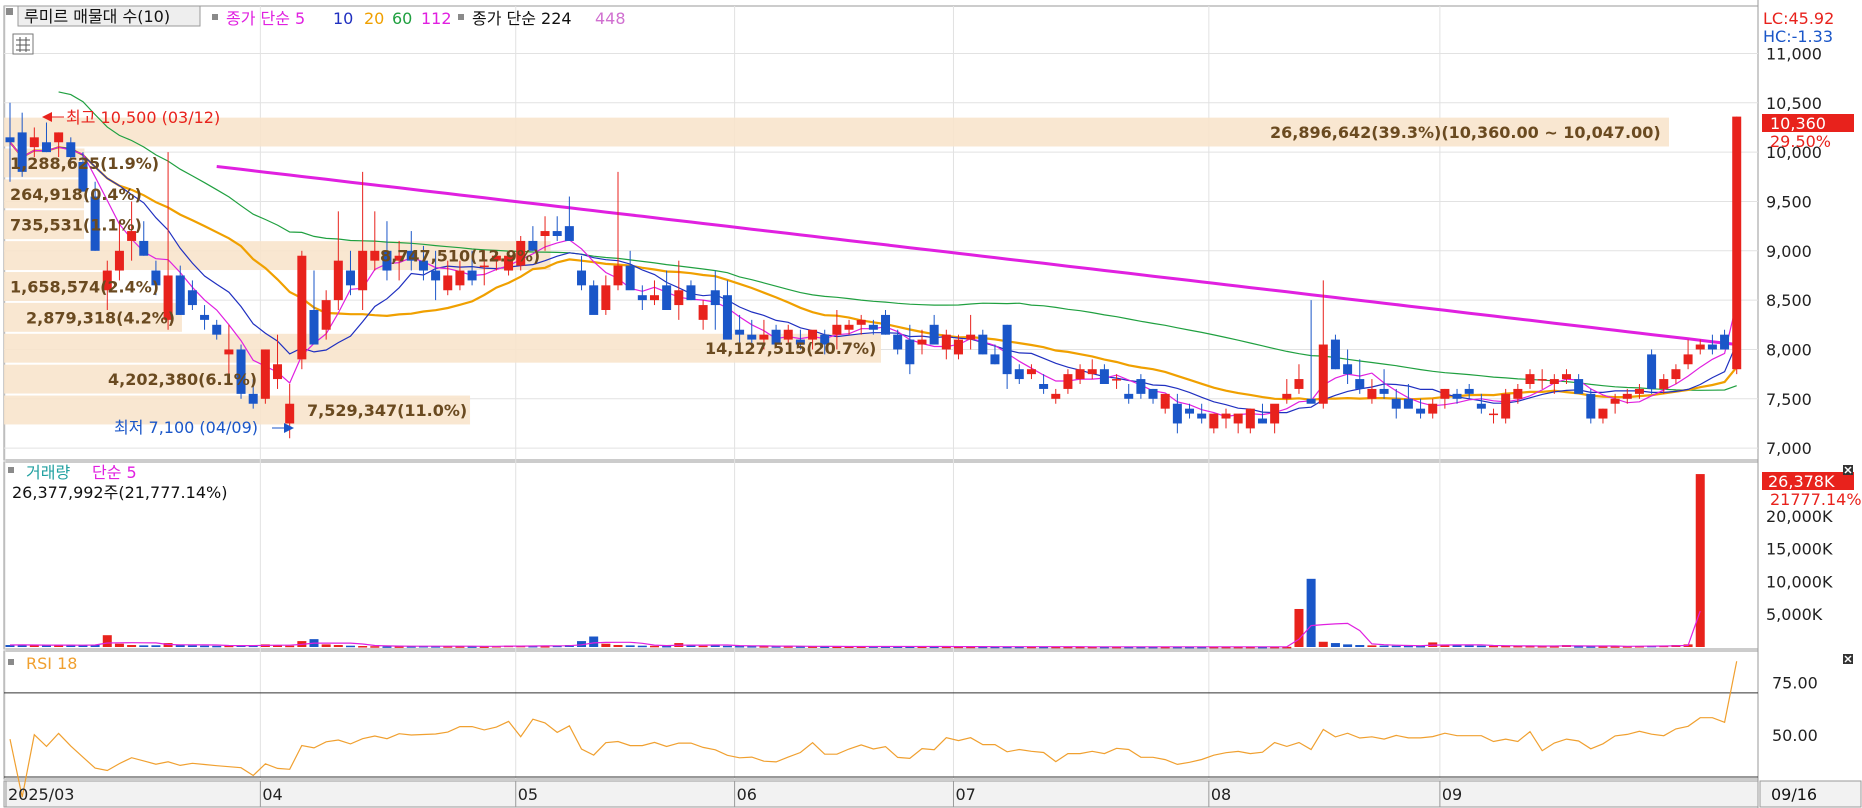 Image resolution: width=1862 pixels, height=808 pixels. Describe the element at coordinates (747, 794) in the screenshot. I see `x-tick-label: 06` at that location.